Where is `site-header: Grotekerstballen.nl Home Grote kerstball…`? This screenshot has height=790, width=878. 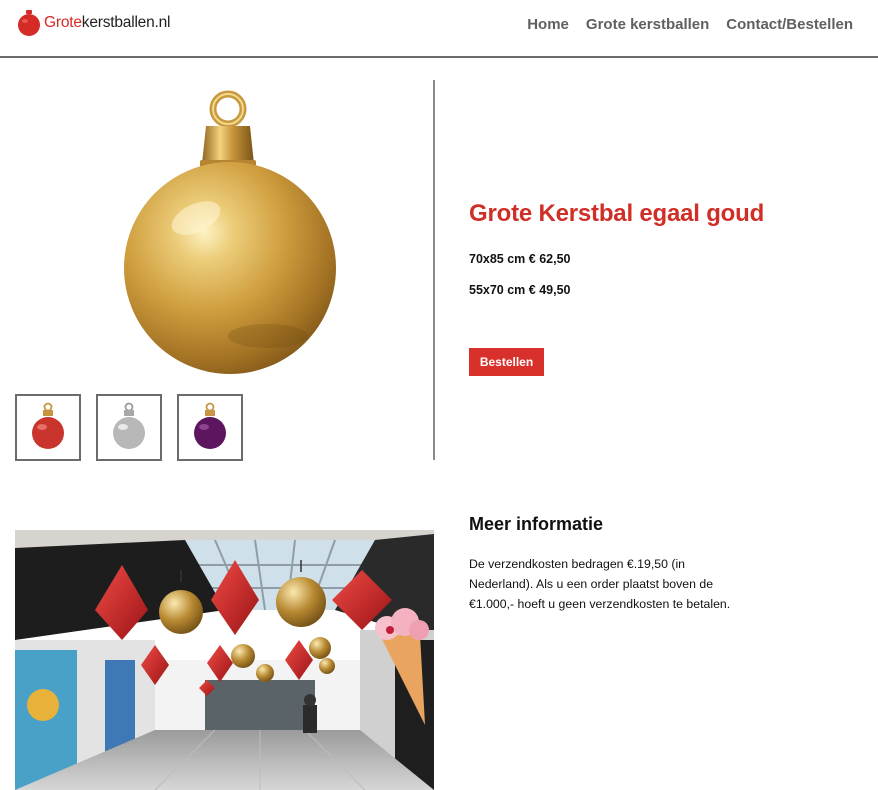 site-header: Grotekerstballen.nl Home Grote kerstball… is located at coordinates (439, 29).